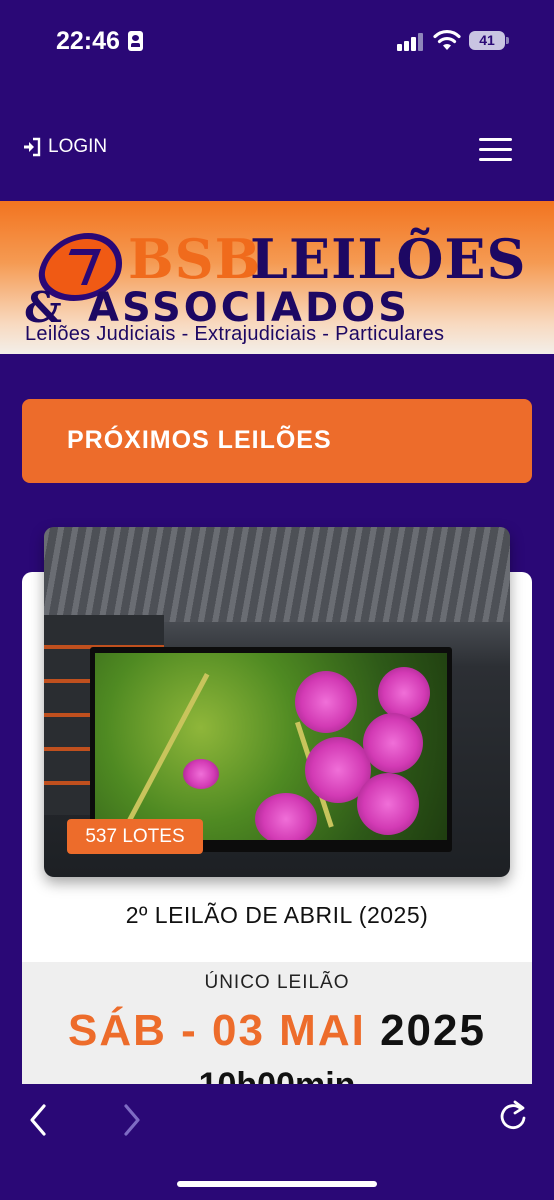  I want to click on status-bar: 22:46 41, so click(277, 42).